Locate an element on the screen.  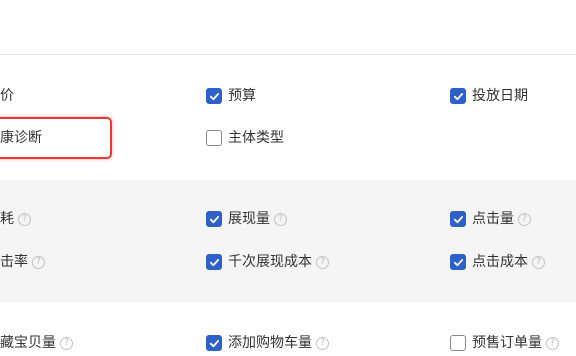
highlight-box is located at coordinates (56, 138).